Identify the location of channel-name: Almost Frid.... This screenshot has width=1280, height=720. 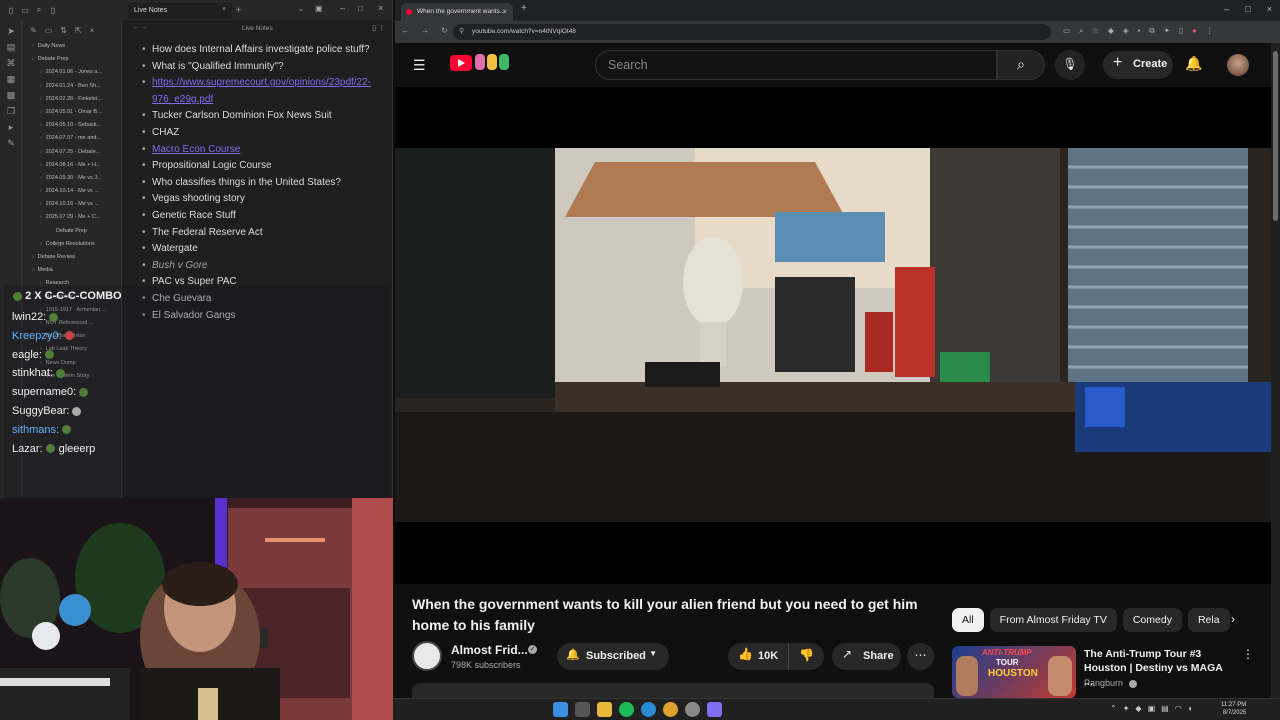
(489, 650).